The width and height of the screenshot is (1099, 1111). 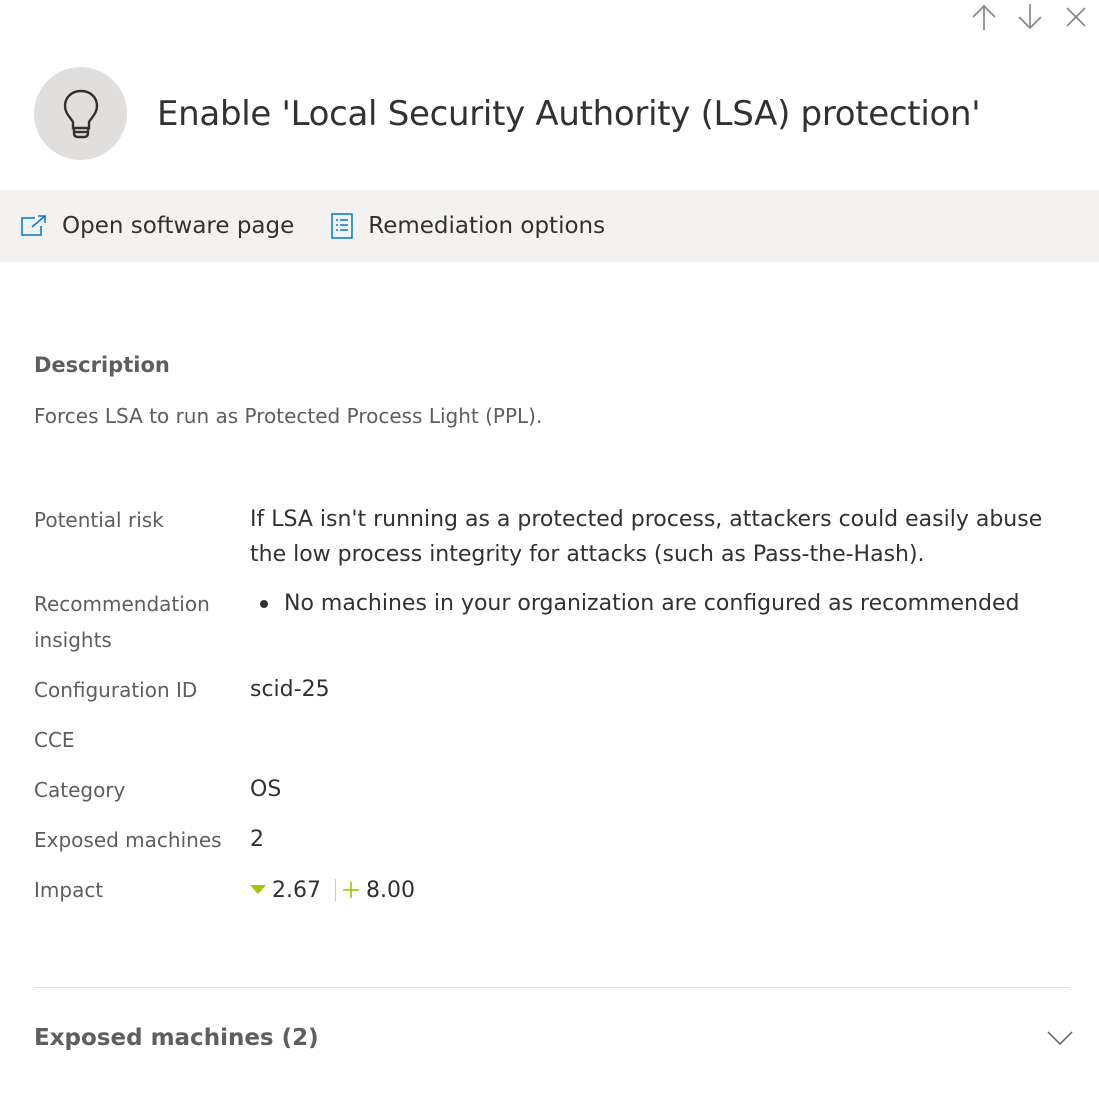 I want to click on exposure-score-impact: 2.67, so click(x=296, y=890).